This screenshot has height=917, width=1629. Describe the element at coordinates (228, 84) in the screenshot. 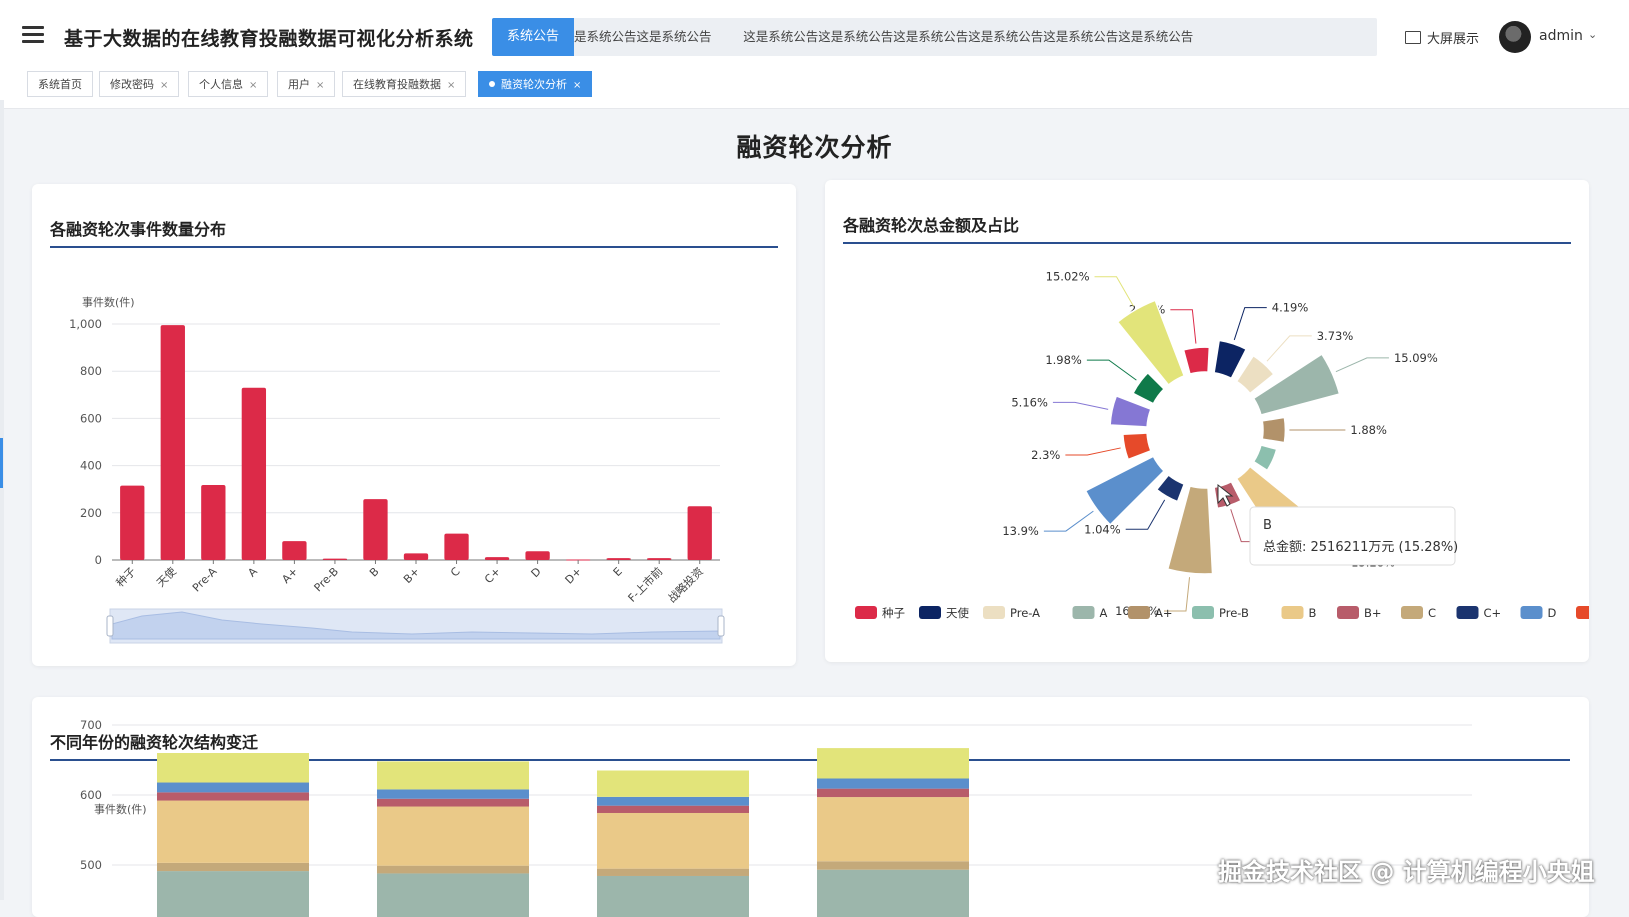

I see `tab-profile: 个人信息×` at that location.